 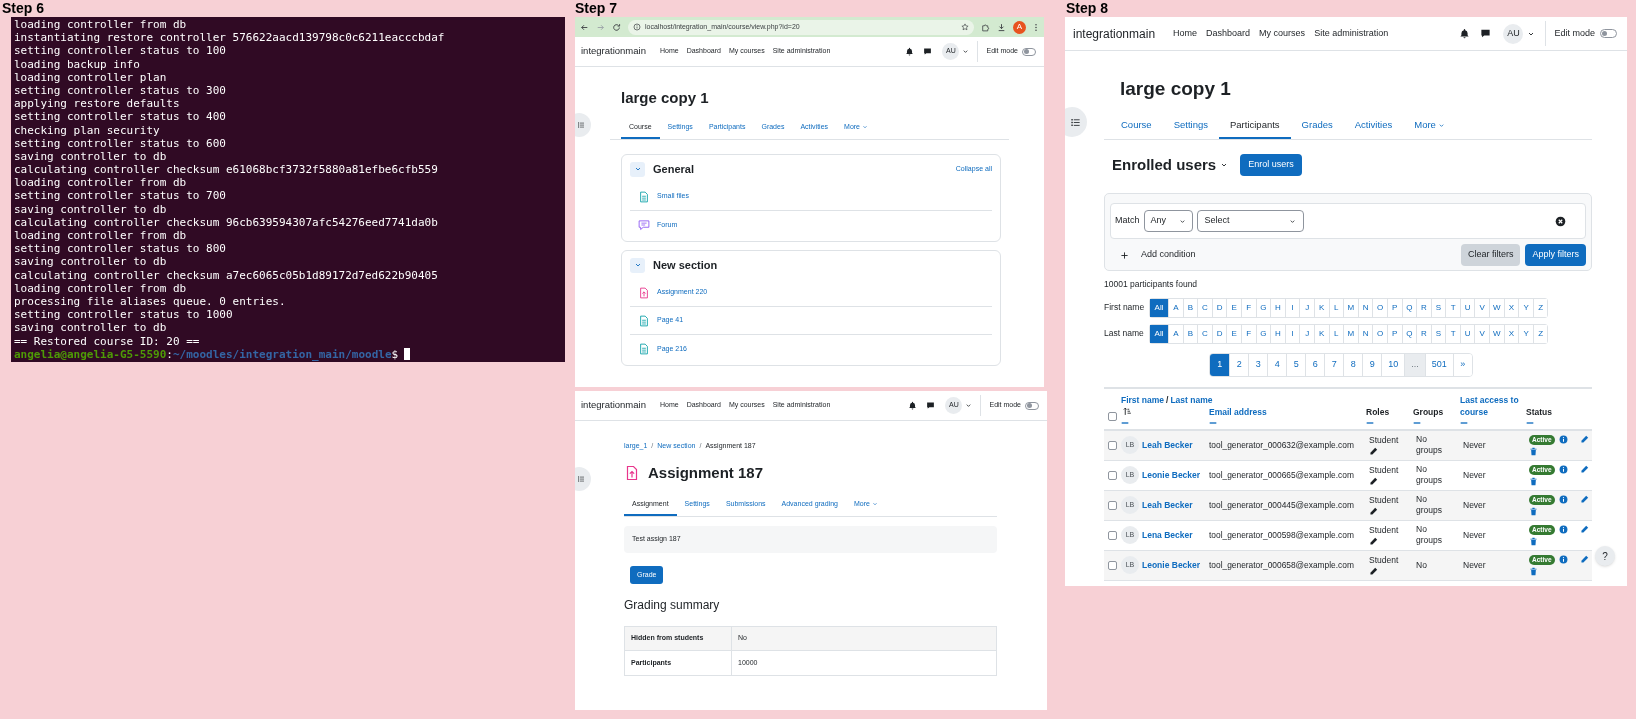 I want to click on course-index-toggle, so click(x=1076, y=122).